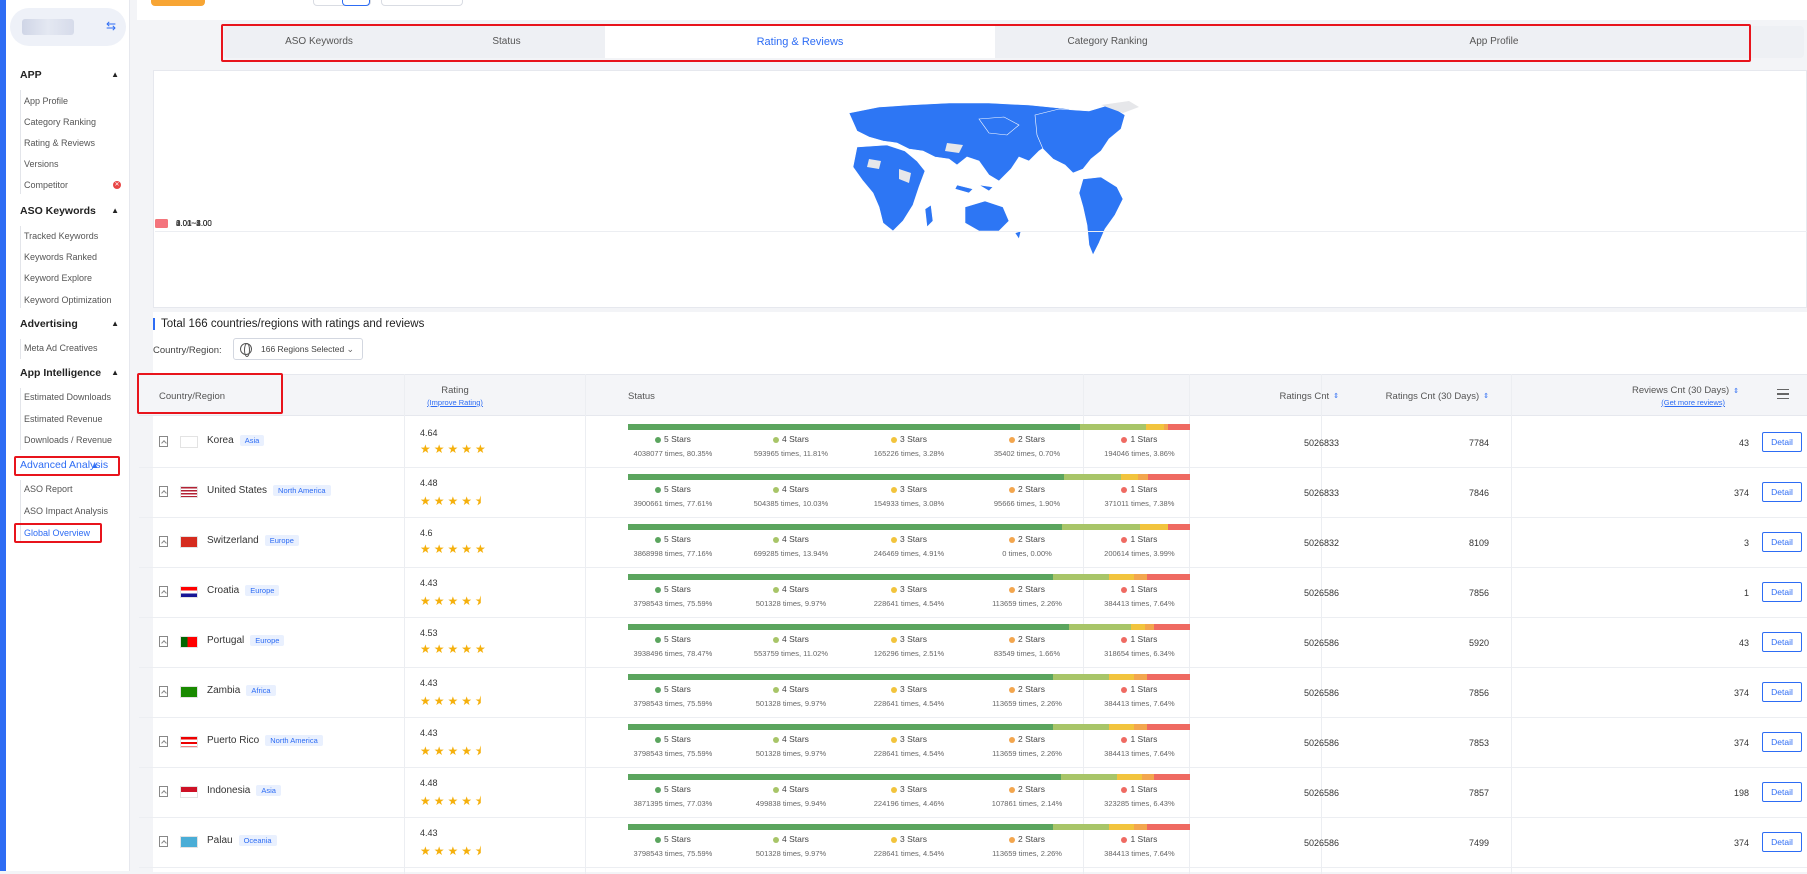 This screenshot has height=874, width=1807. What do you see at coordinates (67, 466) in the screenshot?
I see `highlight-advanced-analysis` at bounding box center [67, 466].